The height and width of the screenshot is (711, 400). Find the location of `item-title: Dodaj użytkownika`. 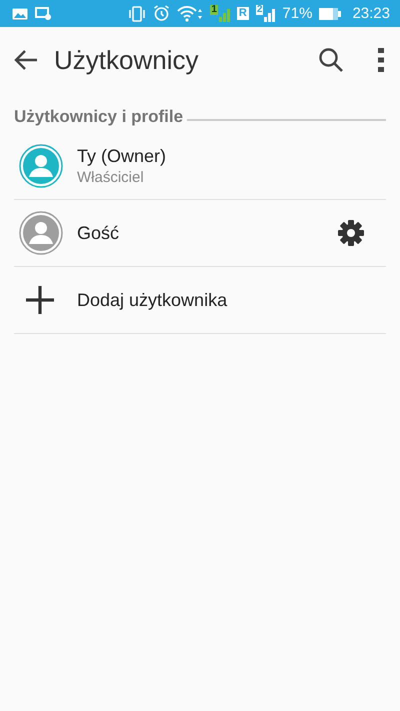

item-title: Dodaj użytkownika is located at coordinates (152, 300).